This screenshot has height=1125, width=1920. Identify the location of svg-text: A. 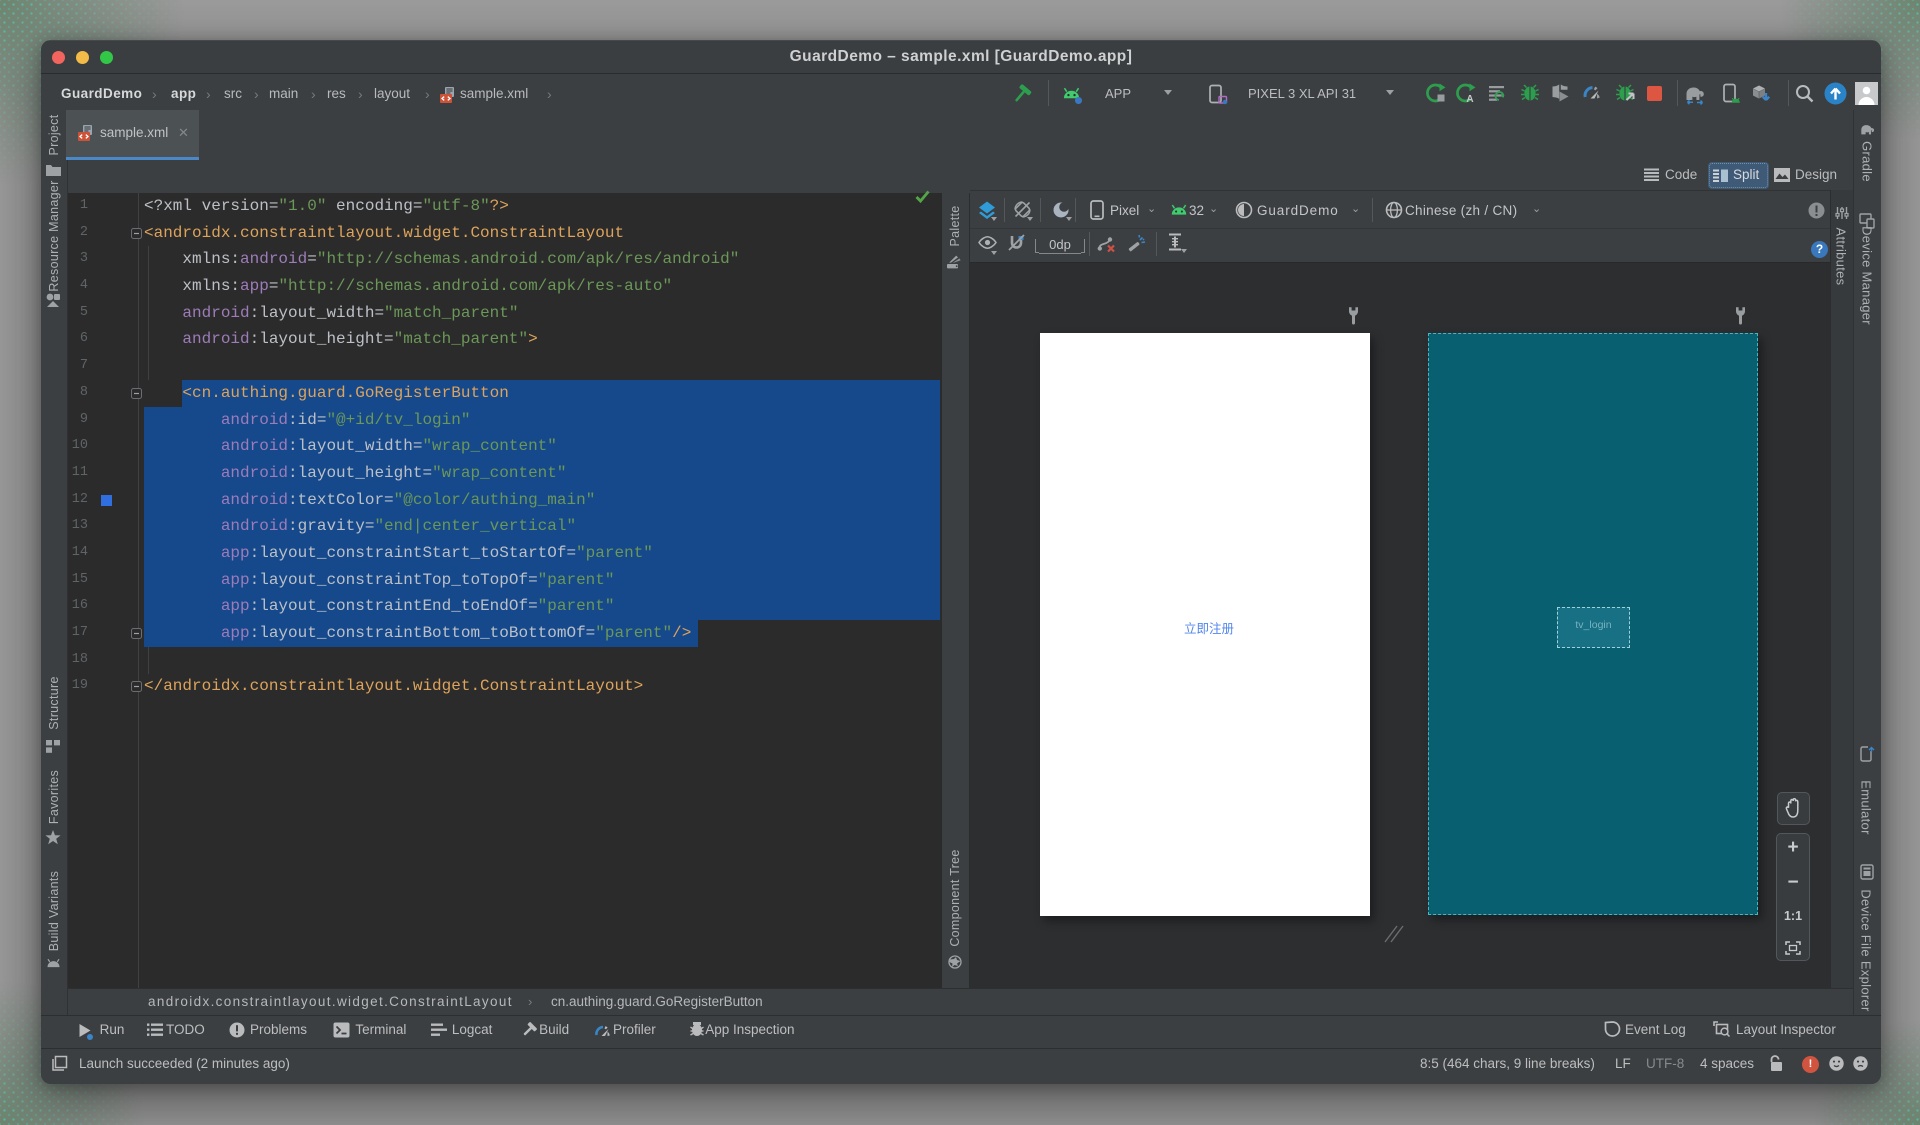
(1469, 99).